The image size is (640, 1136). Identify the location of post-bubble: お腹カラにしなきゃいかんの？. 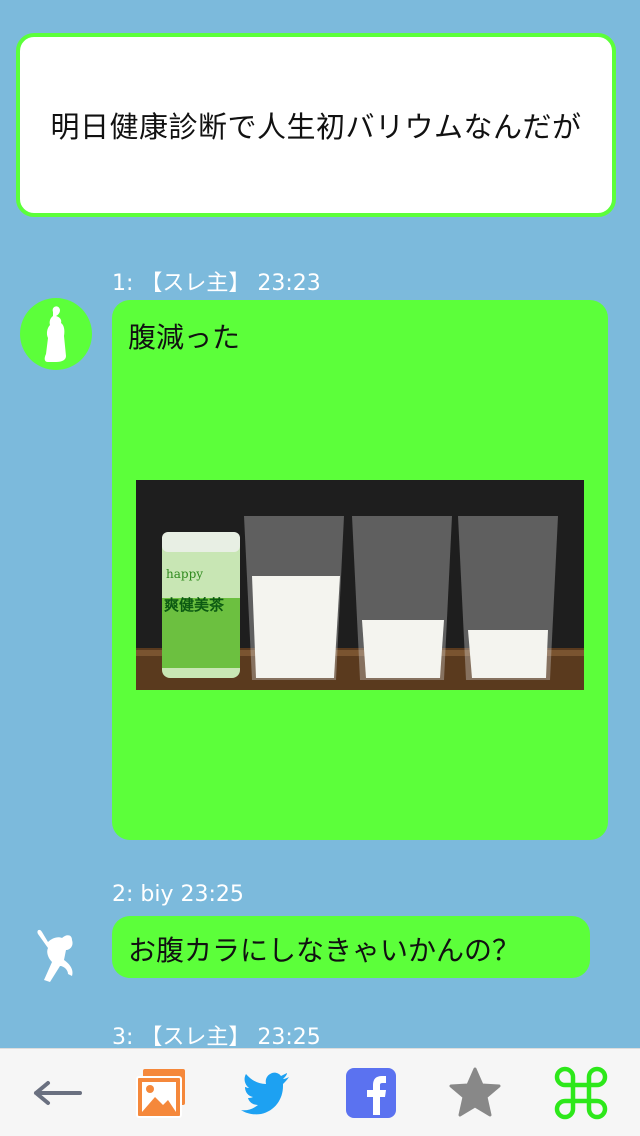
(351, 947).